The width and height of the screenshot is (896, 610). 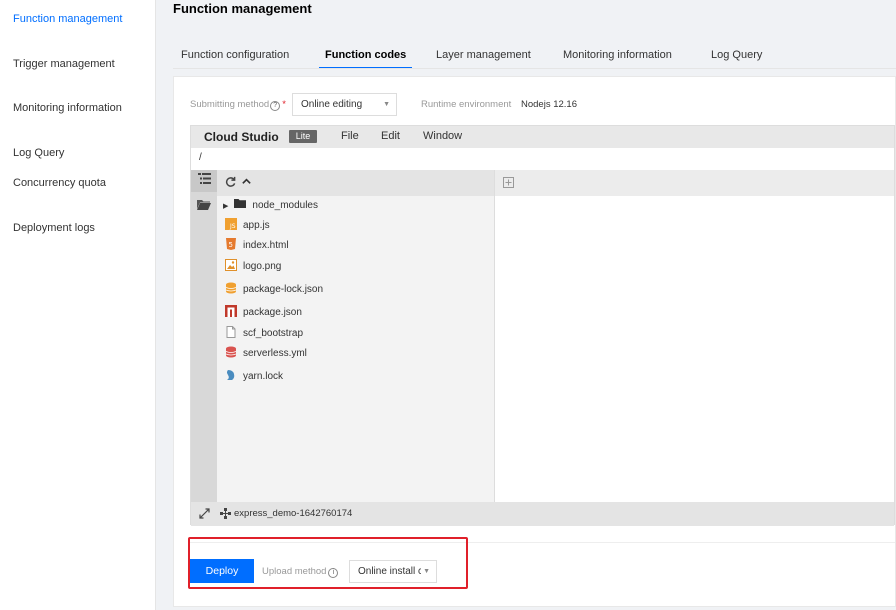 What do you see at coordinates (238, 105) in the screenshot?
I see `submit-method-label: Submitting method? *` at bounding box center [238, 105].